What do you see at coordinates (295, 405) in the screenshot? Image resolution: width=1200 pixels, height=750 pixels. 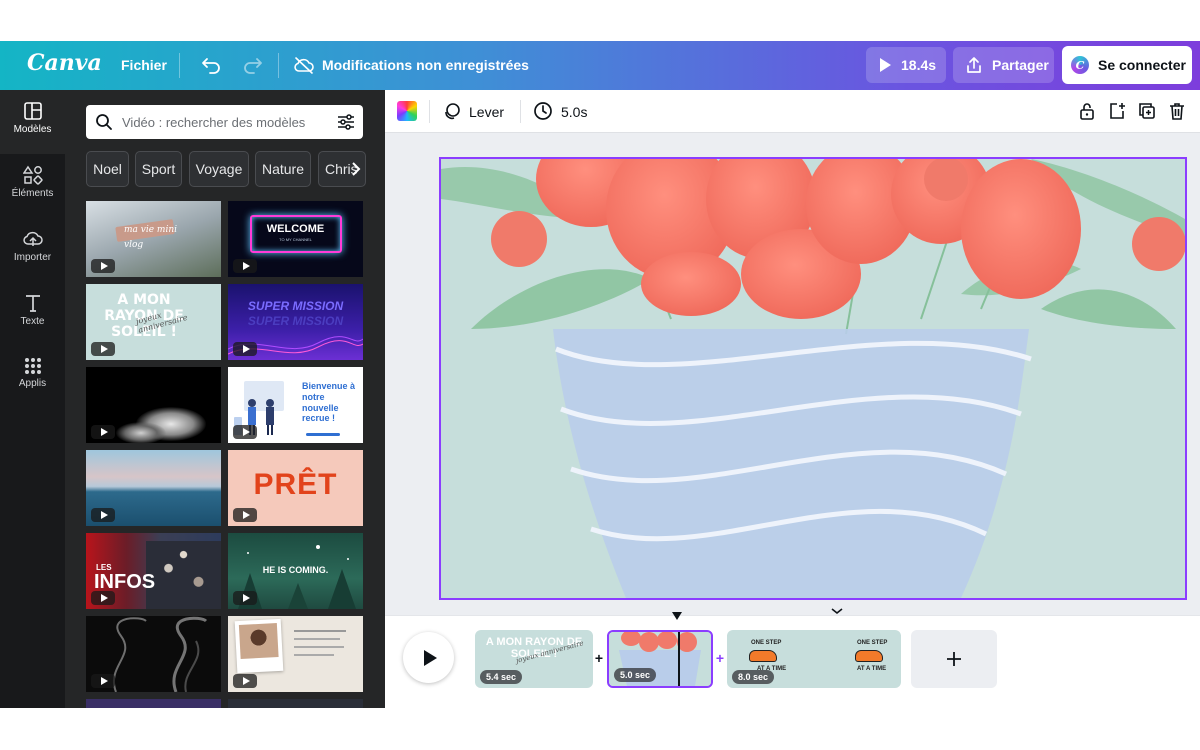 I see `template-thumb-welcome-recruit: Bienvenue à notre nouvelle recrue !` at bounding box center [295, 405].